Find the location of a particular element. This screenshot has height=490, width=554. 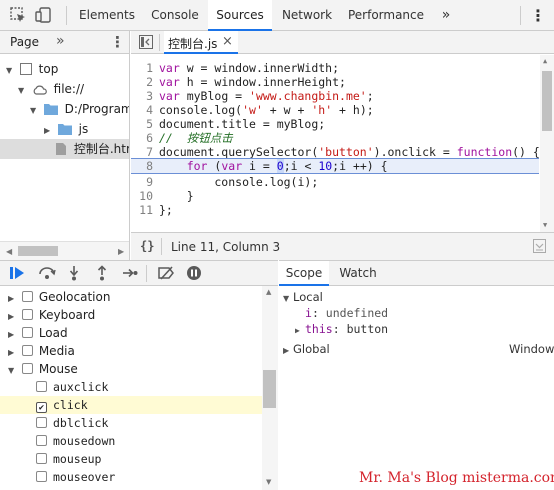

tree-item-top: ▼ top is located at coordinates (64, 69).